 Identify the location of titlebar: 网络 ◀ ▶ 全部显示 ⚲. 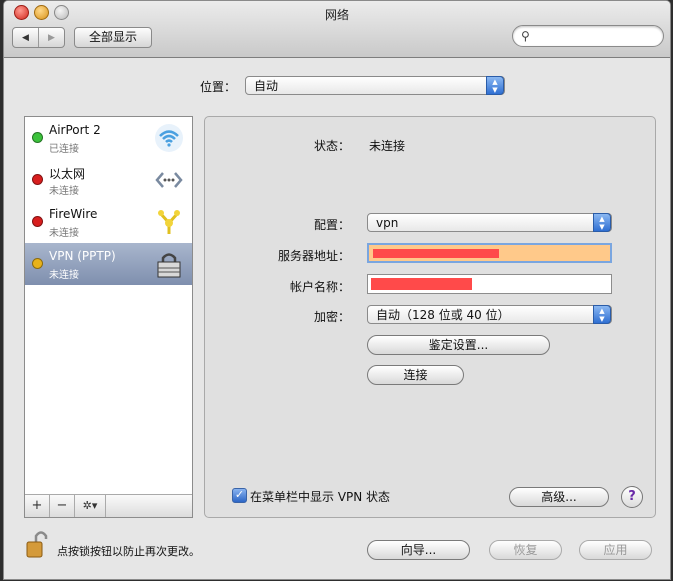
(337, 29).